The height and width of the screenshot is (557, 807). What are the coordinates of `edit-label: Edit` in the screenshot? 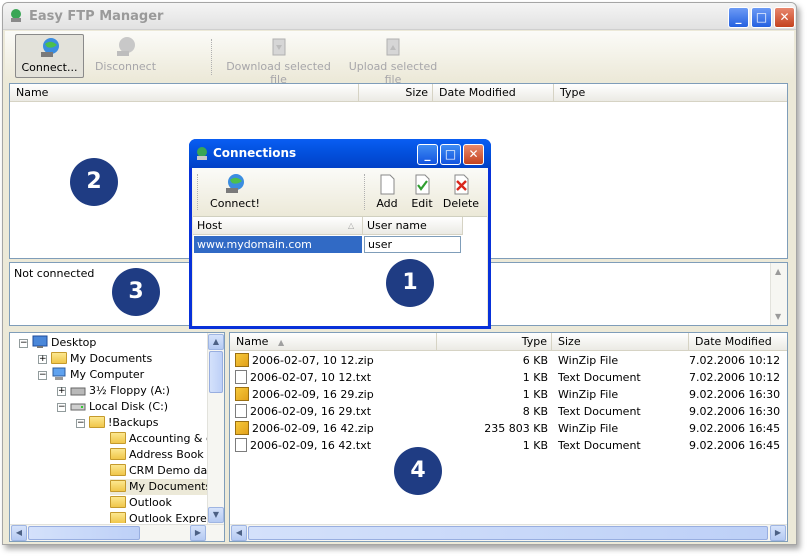 It's located at (422, 203).